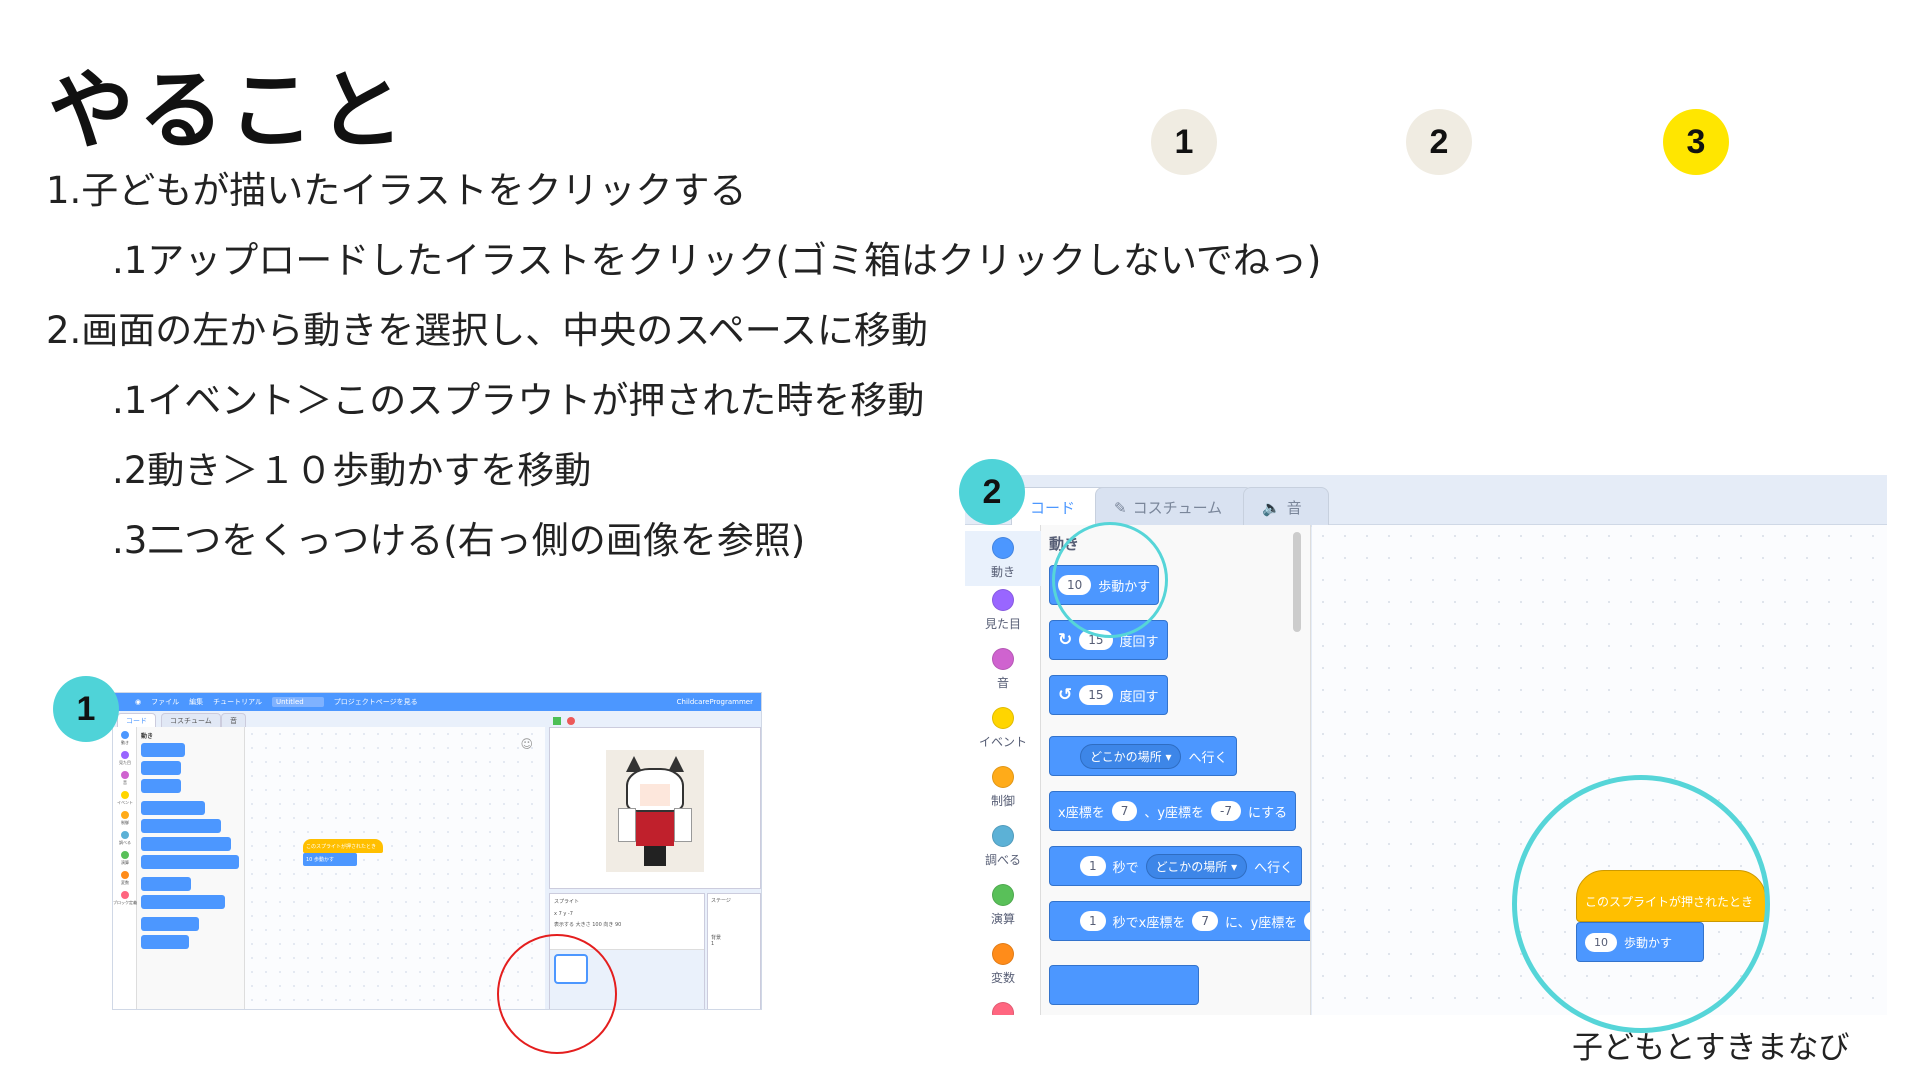 Image resolution: width=1920 pixels, height=1080 pixels. What do you see at coordinates (557, 721) in the screenshot?
I see `green-flag-icon` at bounding box center [557, 721].